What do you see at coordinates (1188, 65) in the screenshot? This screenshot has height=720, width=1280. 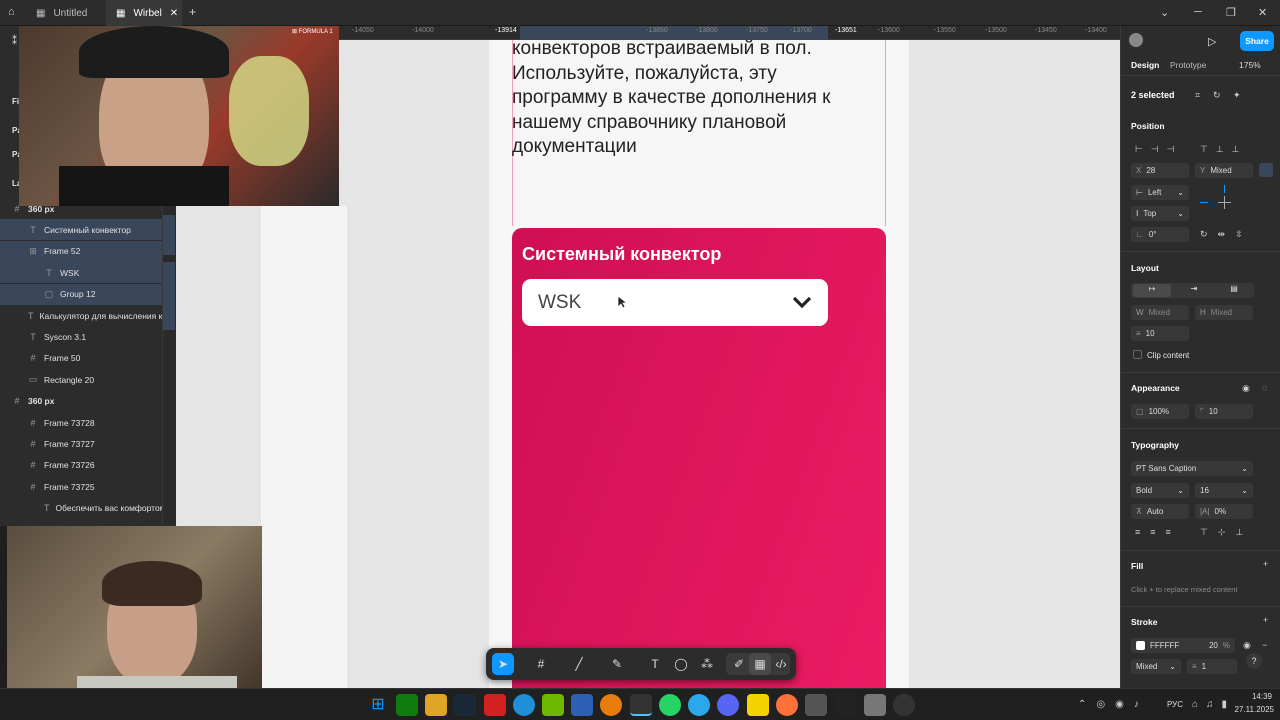 I see `tab-prototype: Prototype` at bounding box center [1188, 65].